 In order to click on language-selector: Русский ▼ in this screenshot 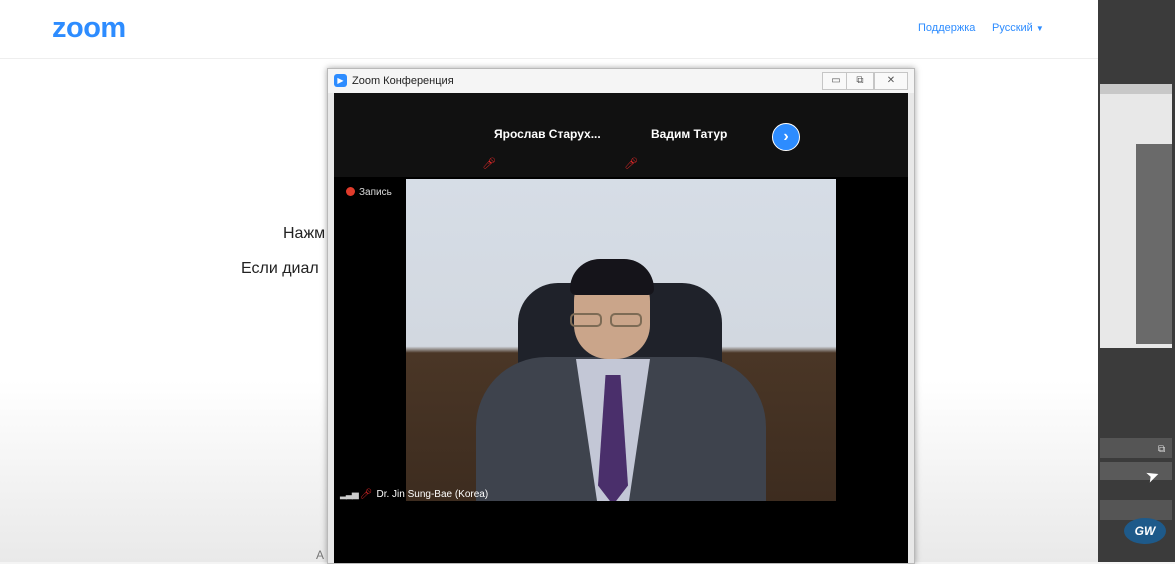, I will do `click(1018, 28)`.